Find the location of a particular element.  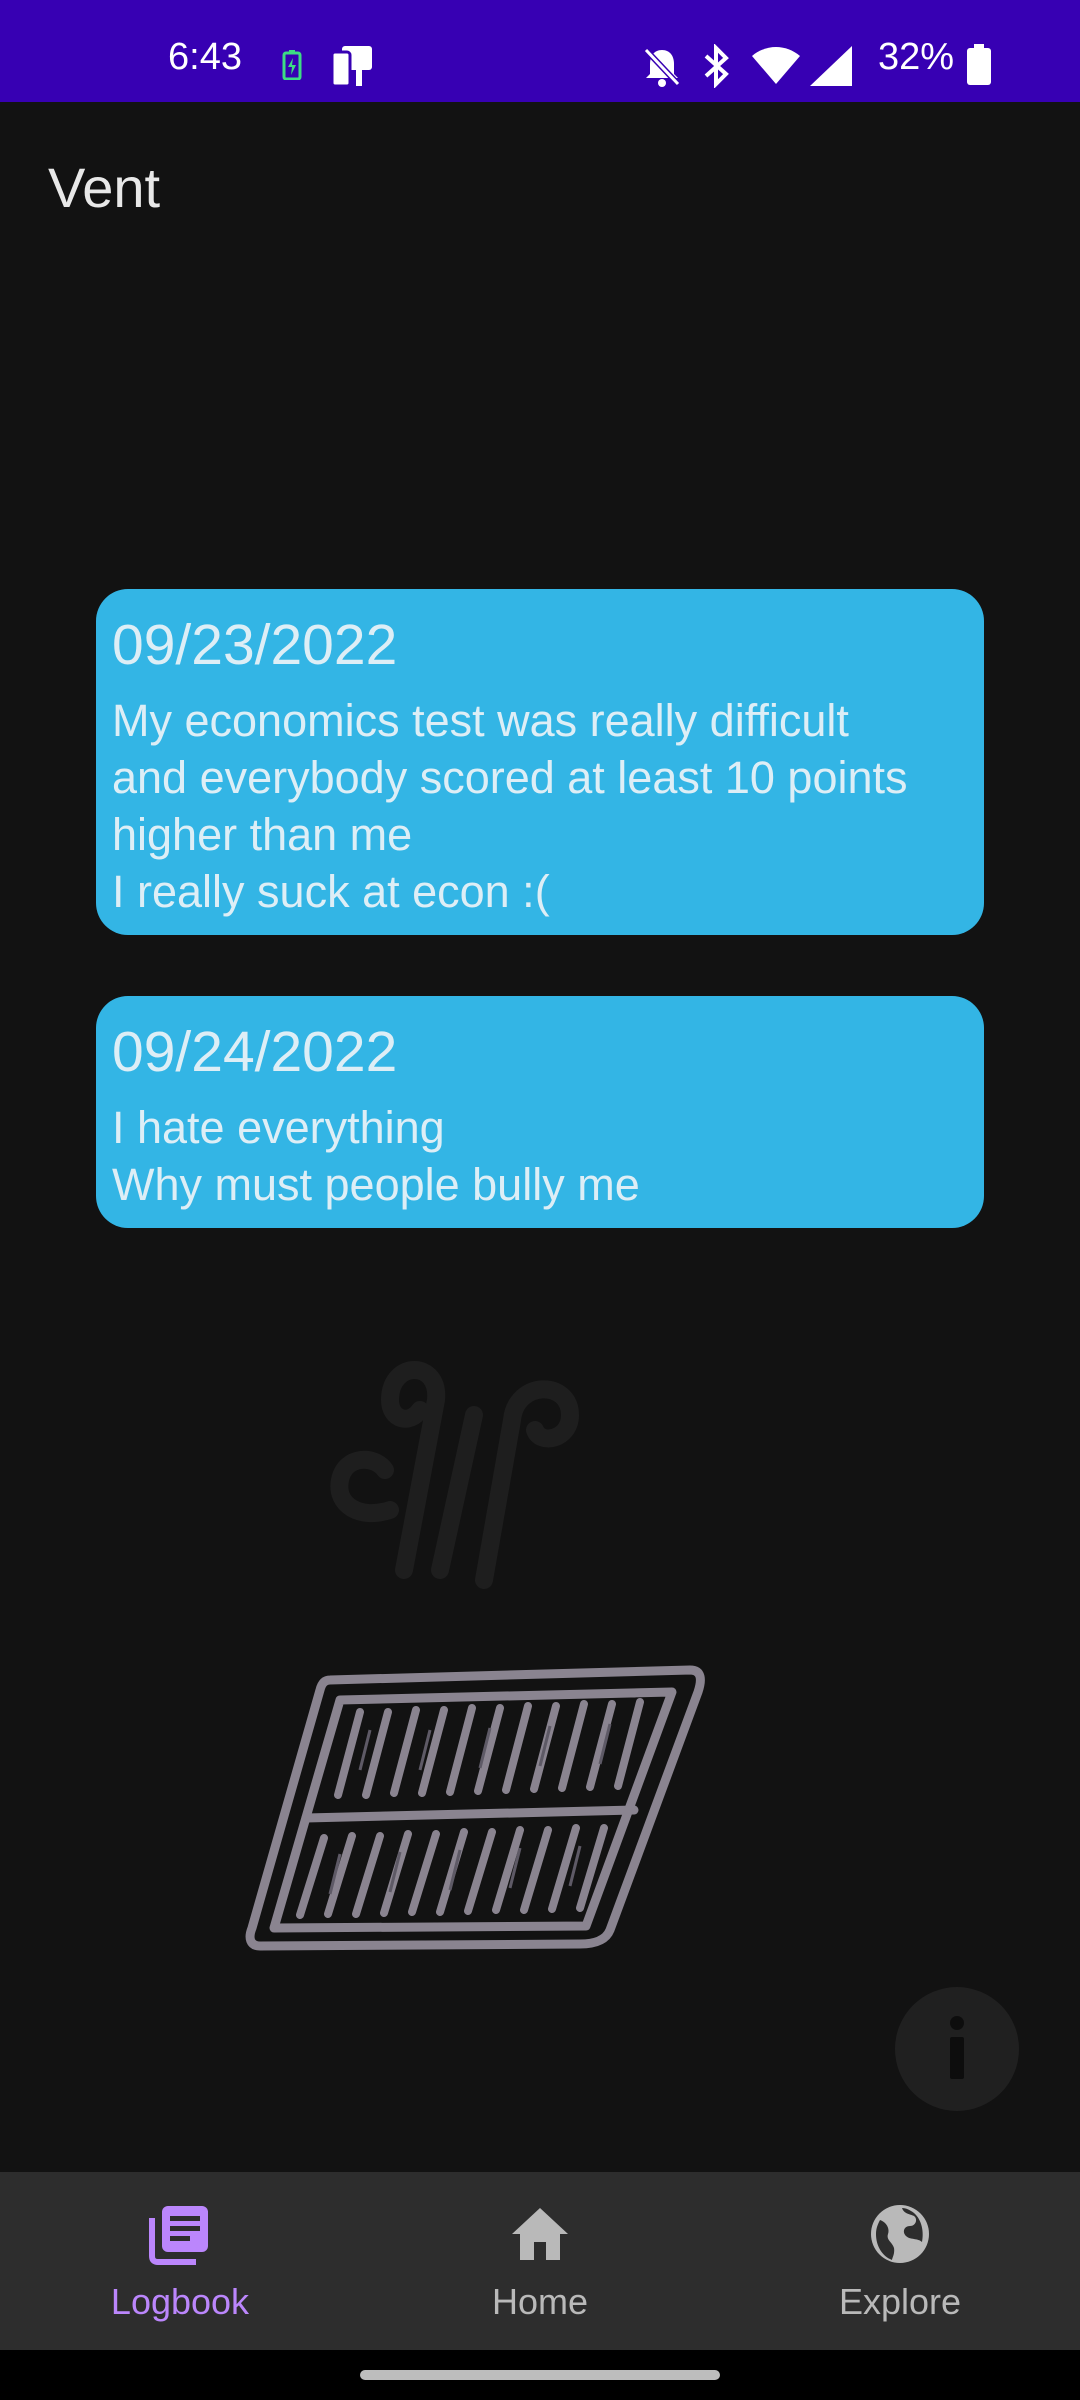

entry-date: 09/24/2022 is located at coordinates (255, 1052).